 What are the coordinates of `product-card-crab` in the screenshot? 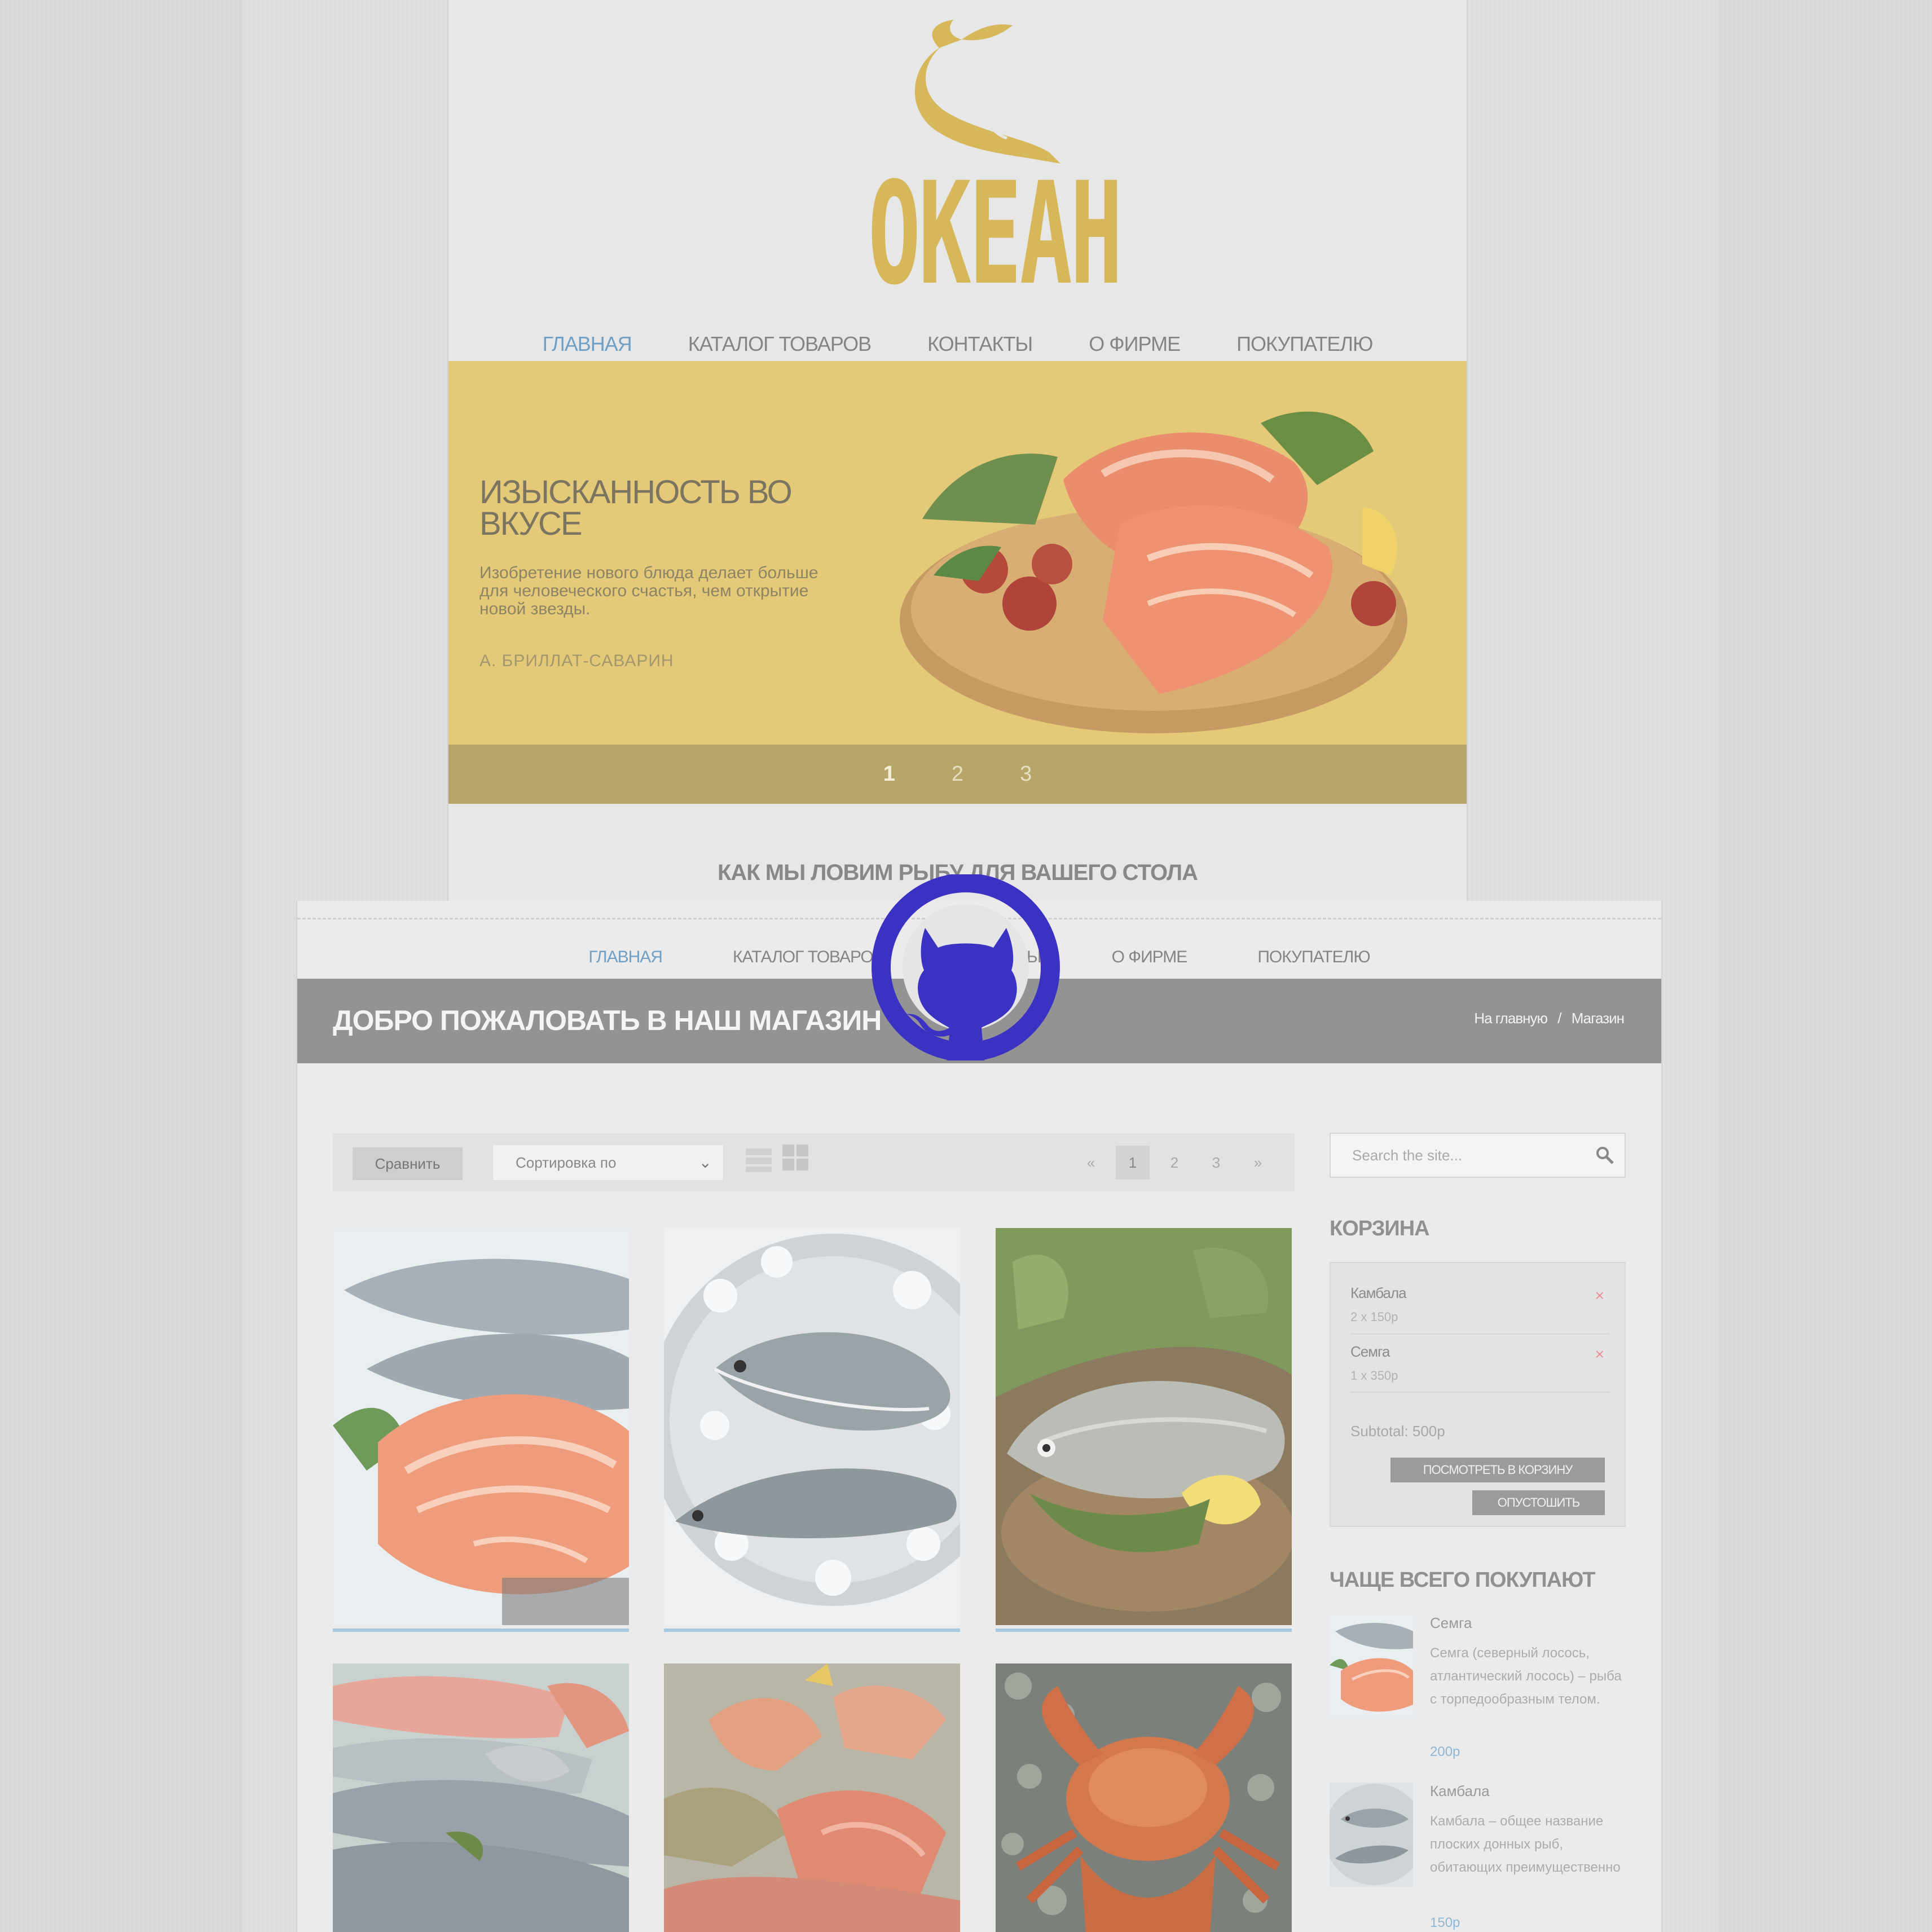 It's located at (1144, 1798).